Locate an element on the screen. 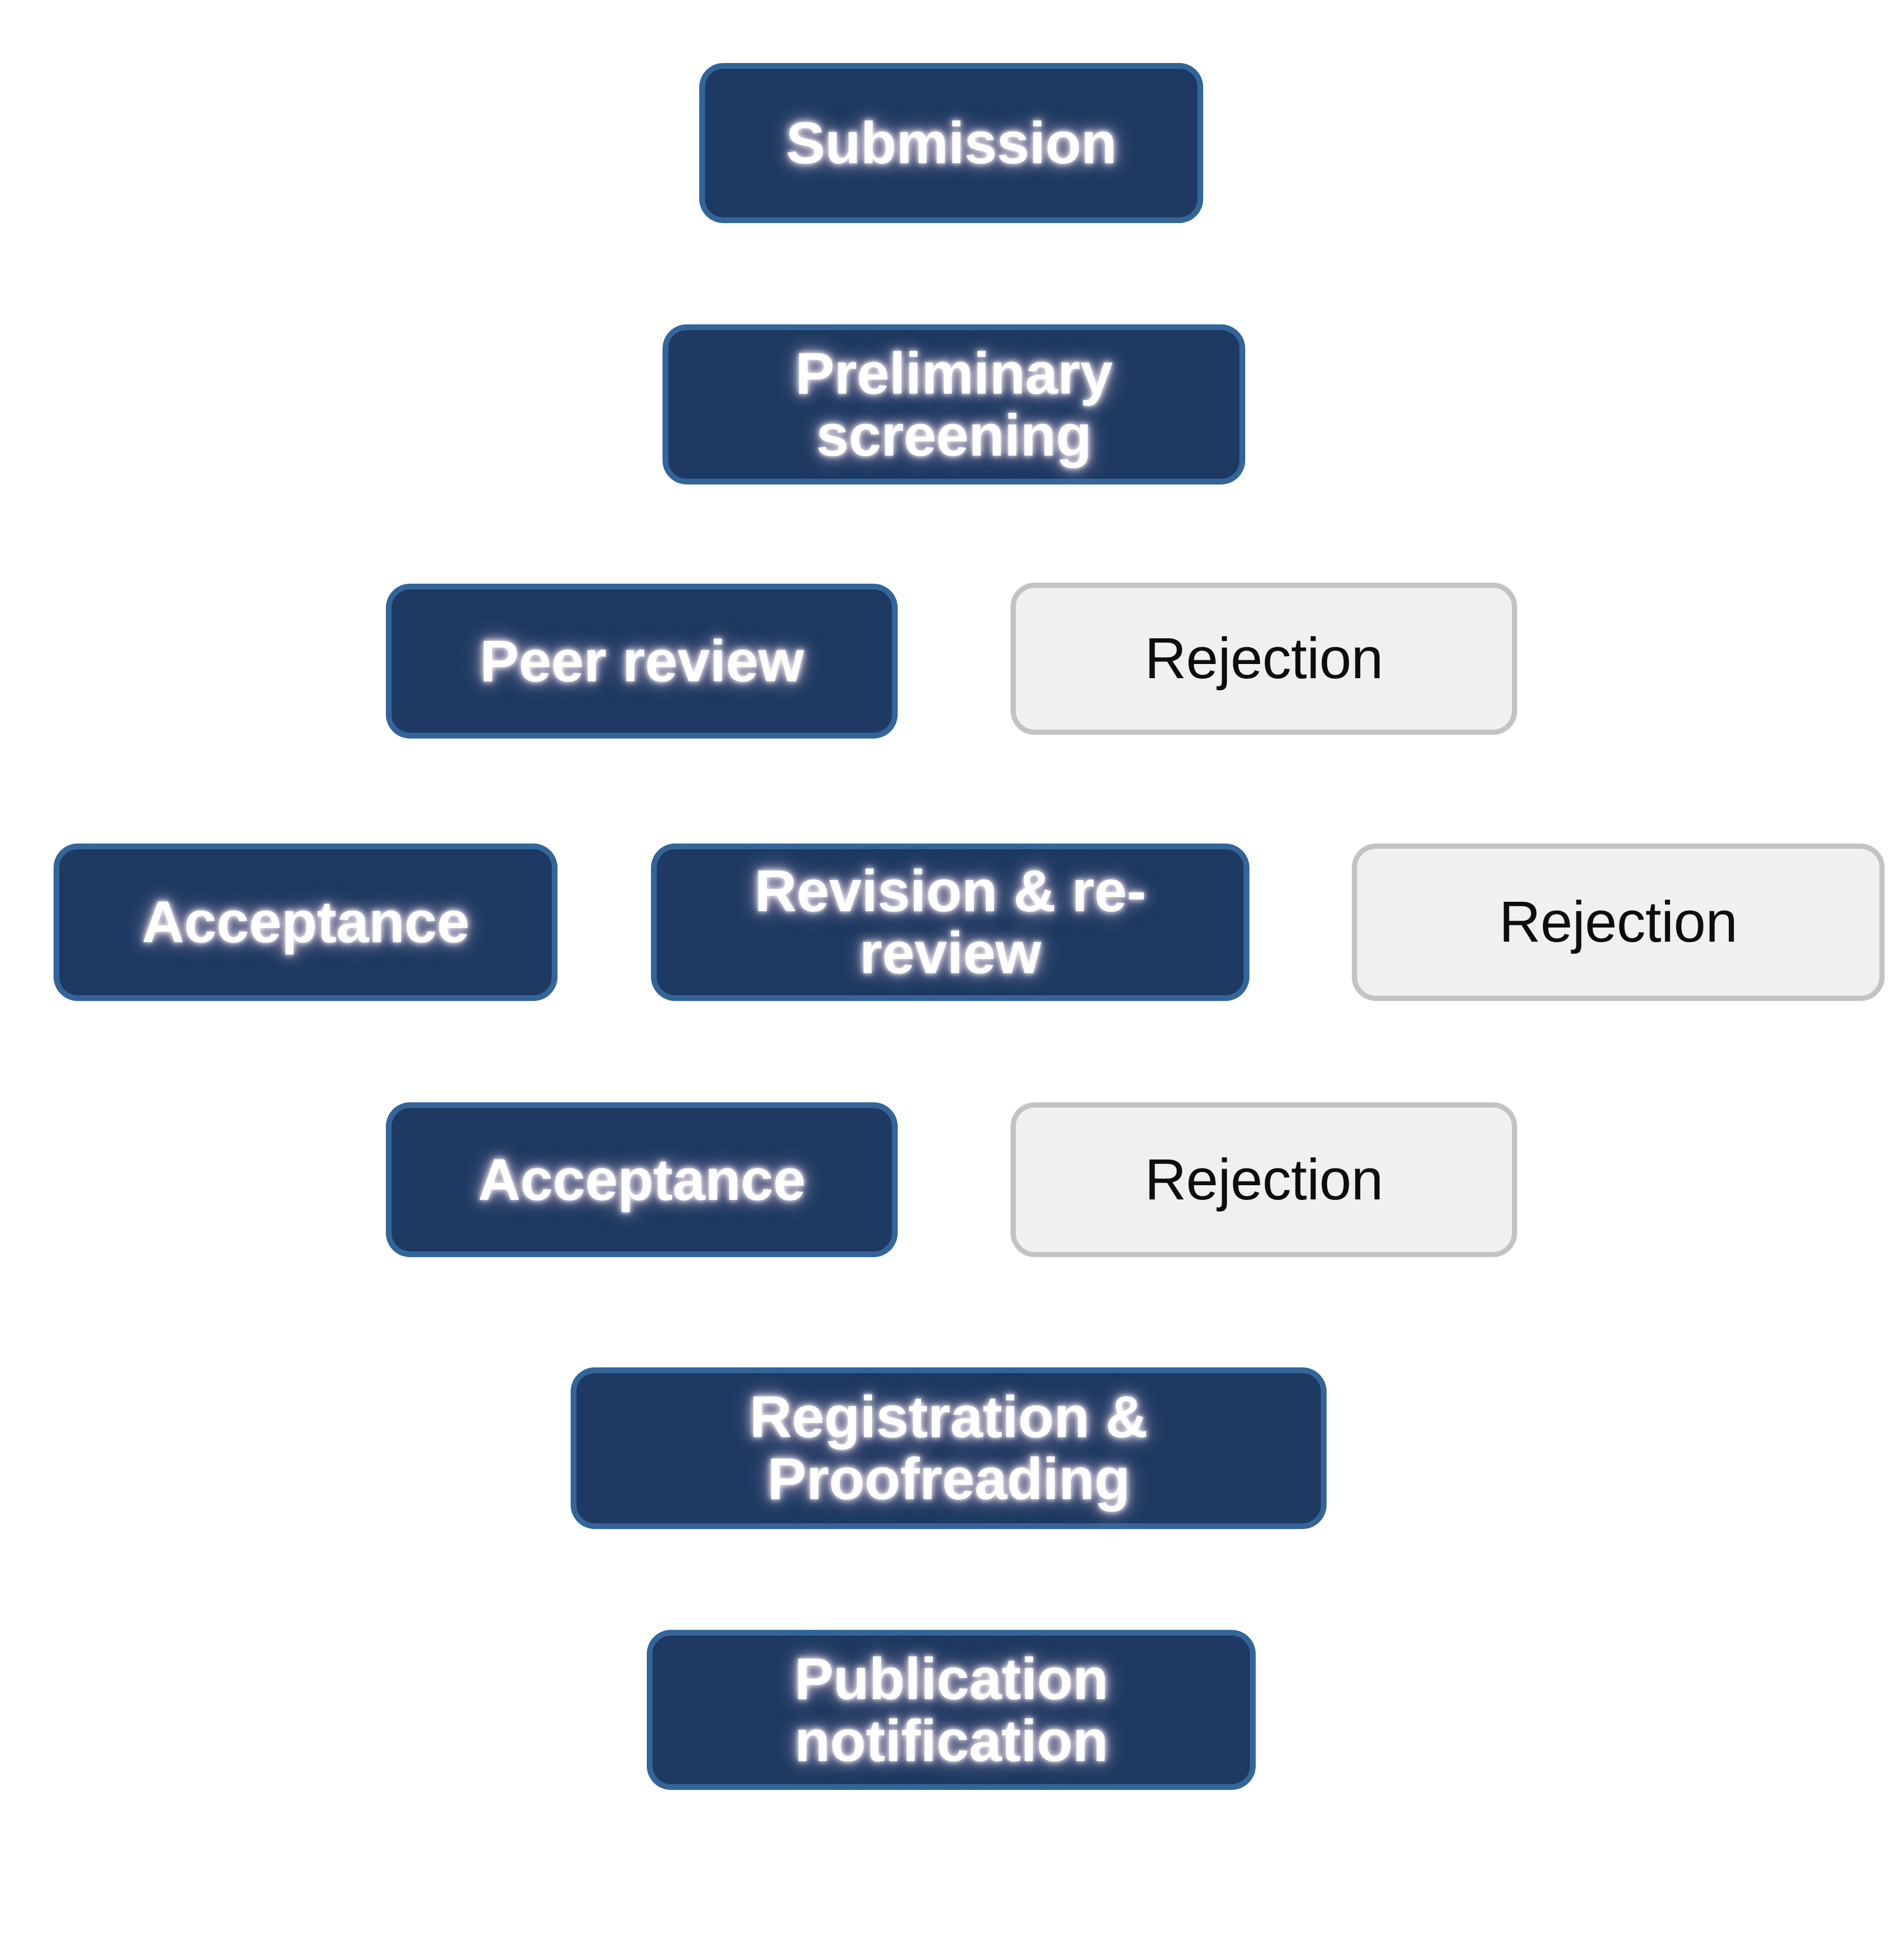  node-label: Publication notification is located at coordinates (951, 1710).